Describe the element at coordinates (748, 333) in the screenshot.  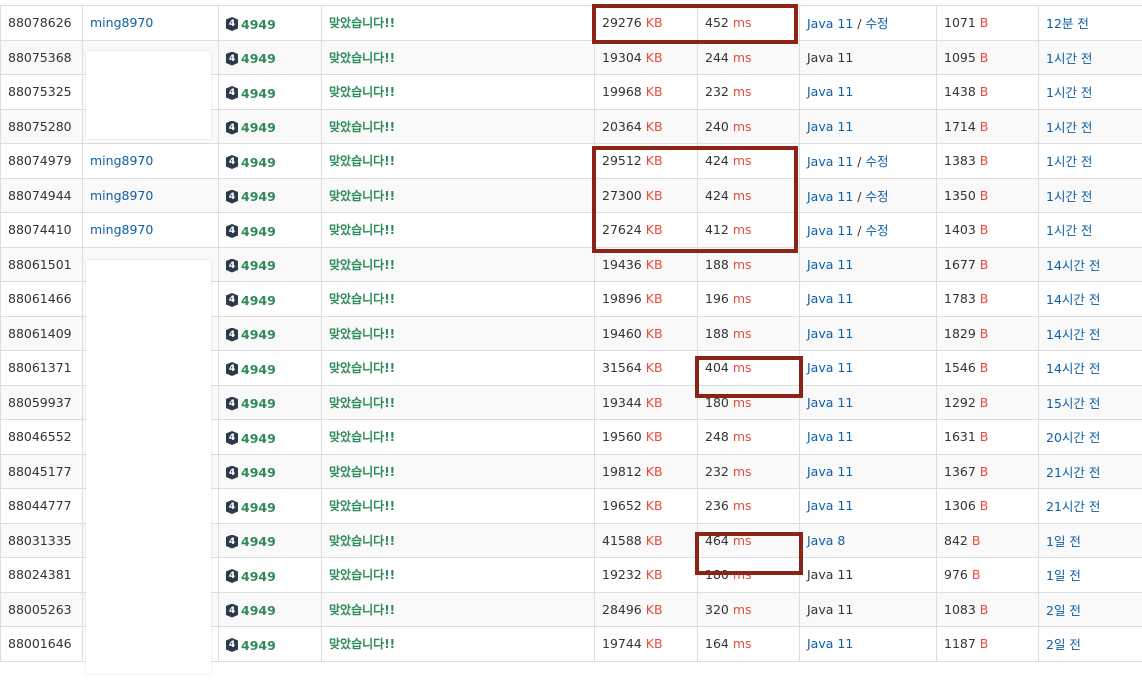
I see `time-cell: 188 ms` at that location.